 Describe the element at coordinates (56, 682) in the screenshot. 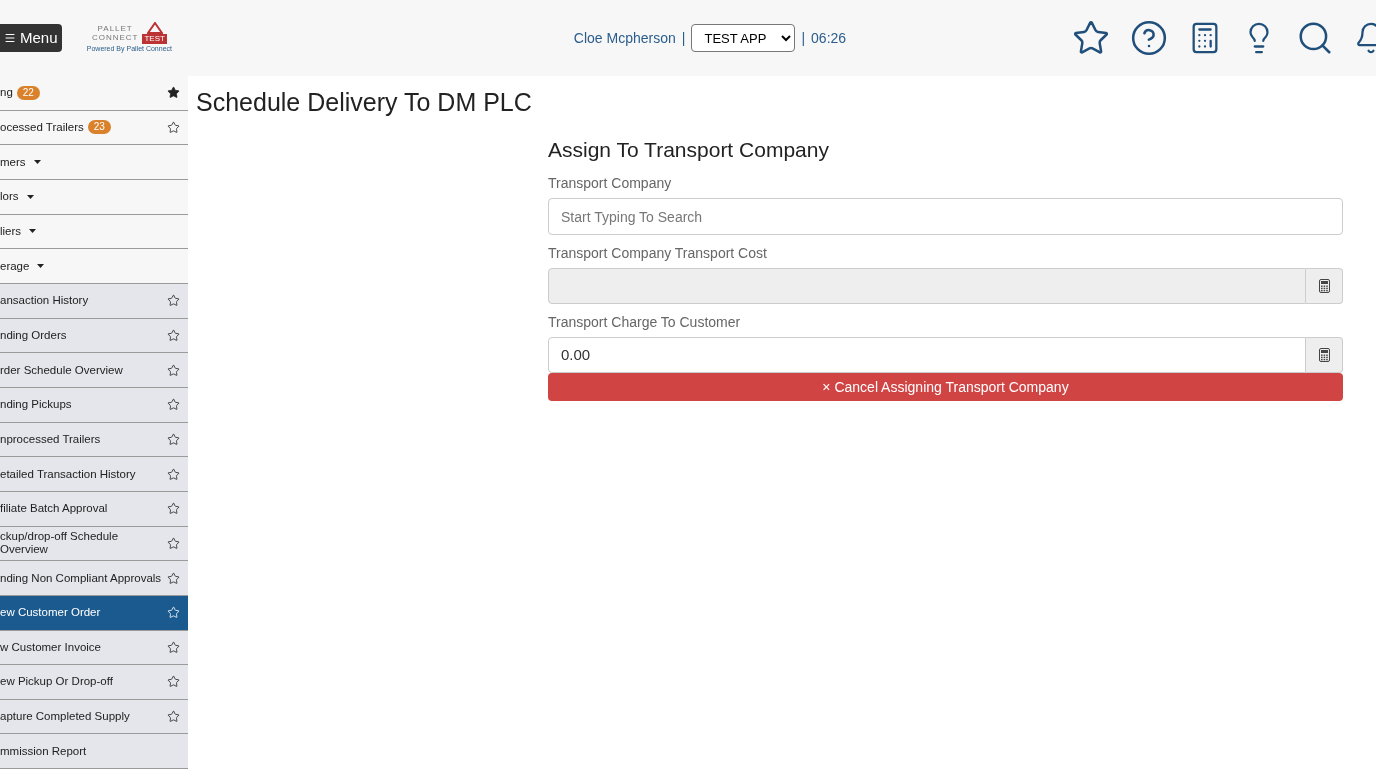

I see `menu-label: ew Pickup Or Drop-off` at that location.